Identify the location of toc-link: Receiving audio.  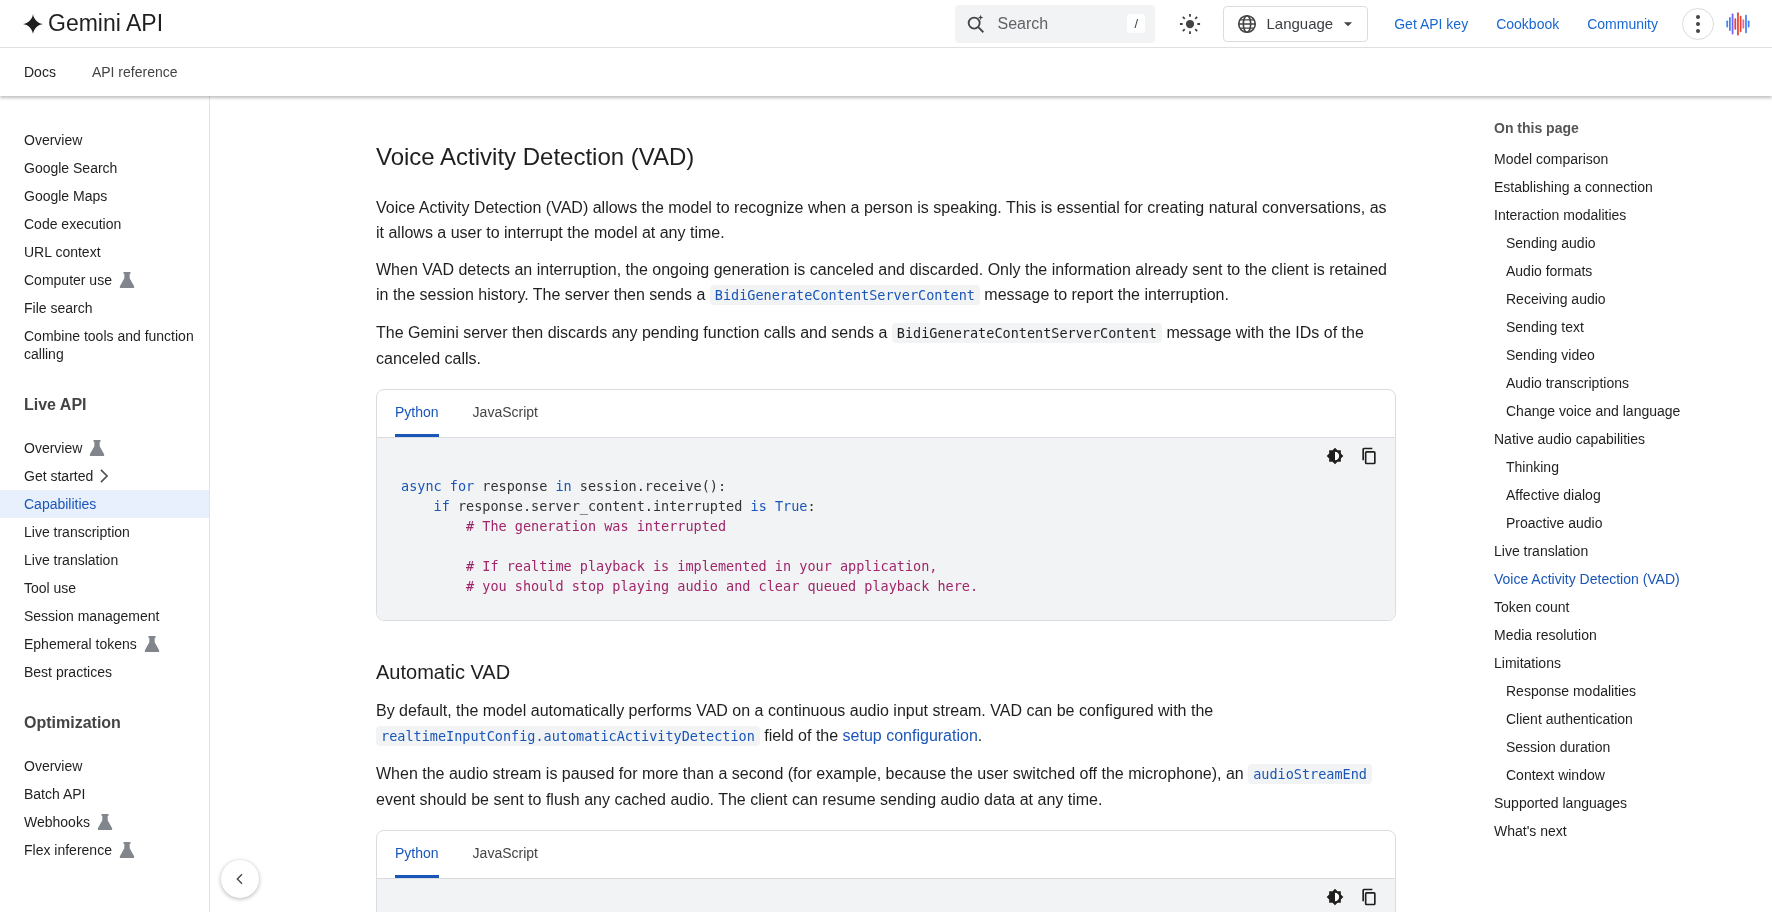
(1550, 299).